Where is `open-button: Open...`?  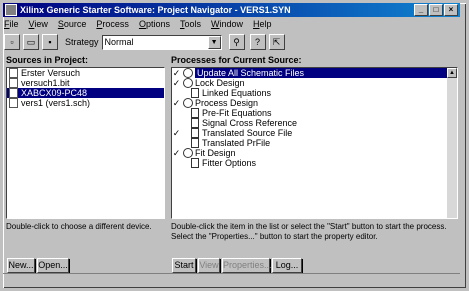
open-button: Open... is located at coordinates (53, 265).